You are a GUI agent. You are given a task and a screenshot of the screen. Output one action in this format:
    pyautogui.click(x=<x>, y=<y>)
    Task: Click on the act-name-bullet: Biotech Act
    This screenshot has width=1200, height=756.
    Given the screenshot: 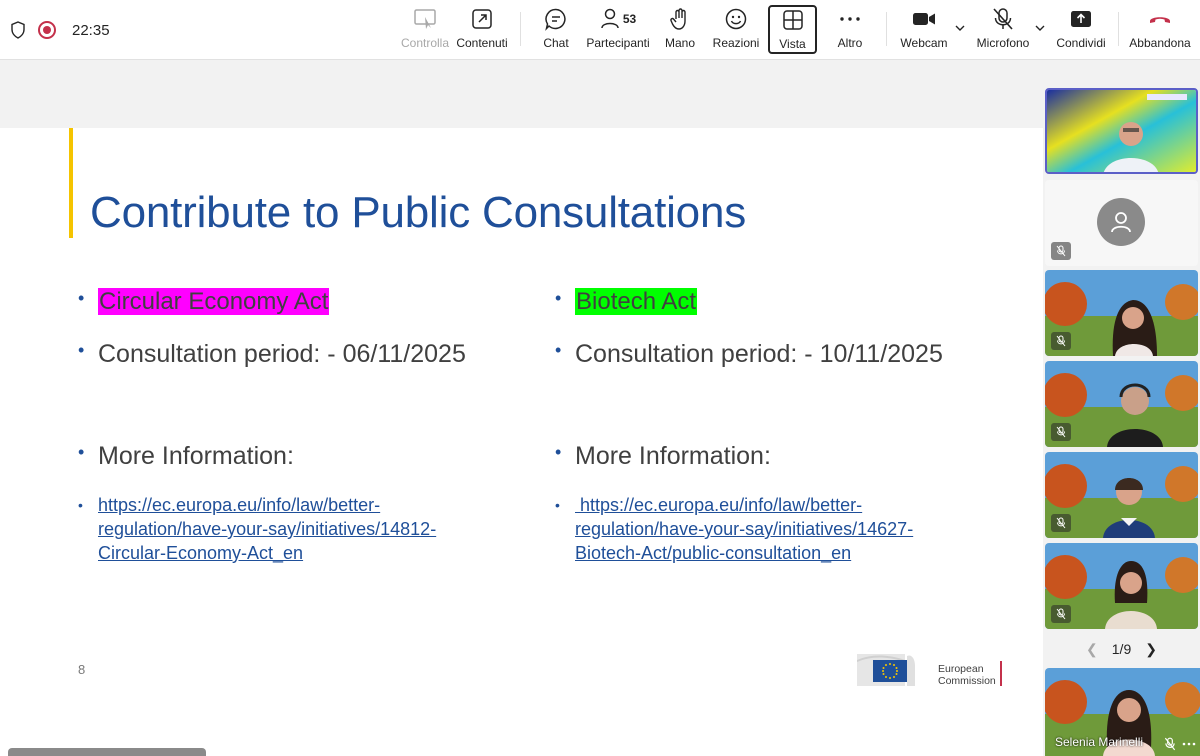 What is the action you would take?
    pyautogui.click(x=626, y=302)
    